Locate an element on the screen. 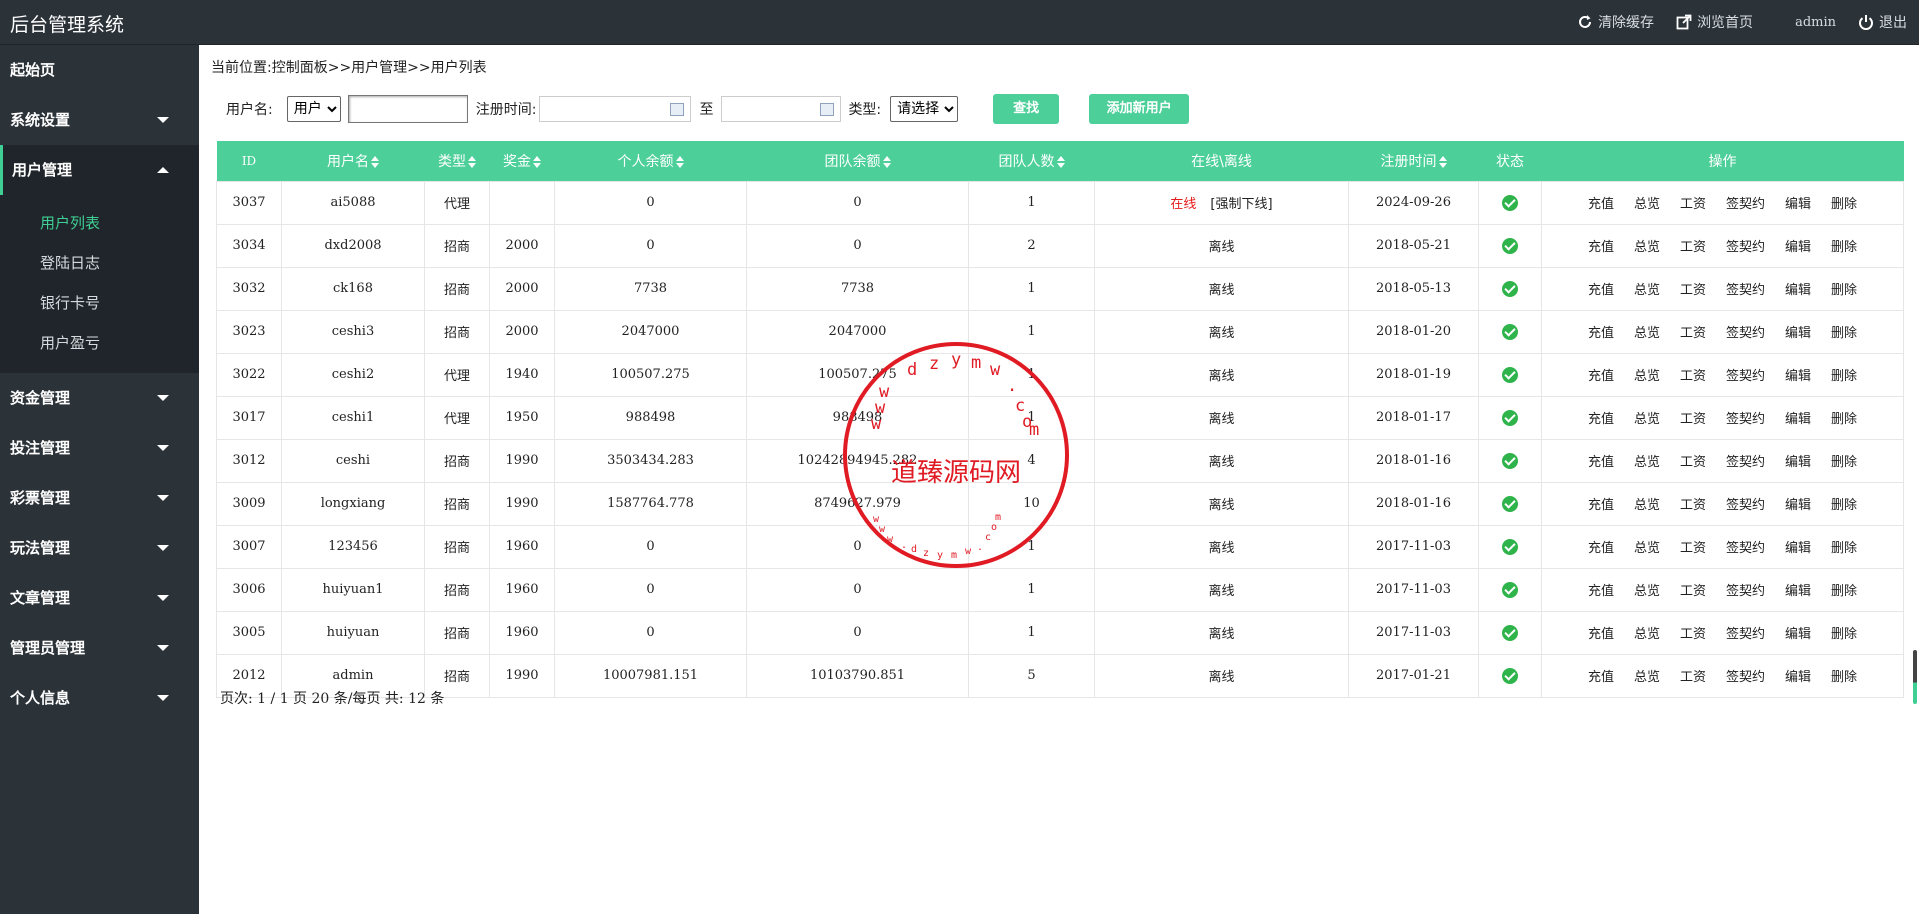  col-header-bonus: 奖金 is located at coordinates (522, 161).